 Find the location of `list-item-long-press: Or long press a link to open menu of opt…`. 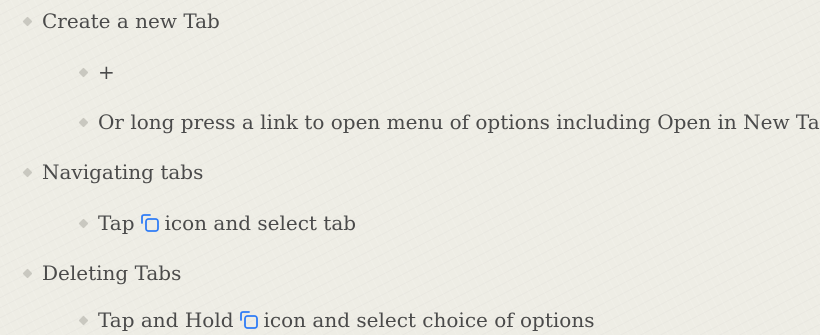

list-item-long-press: Or long press a link to open menu of opt… is located at coordinates (410, 122).